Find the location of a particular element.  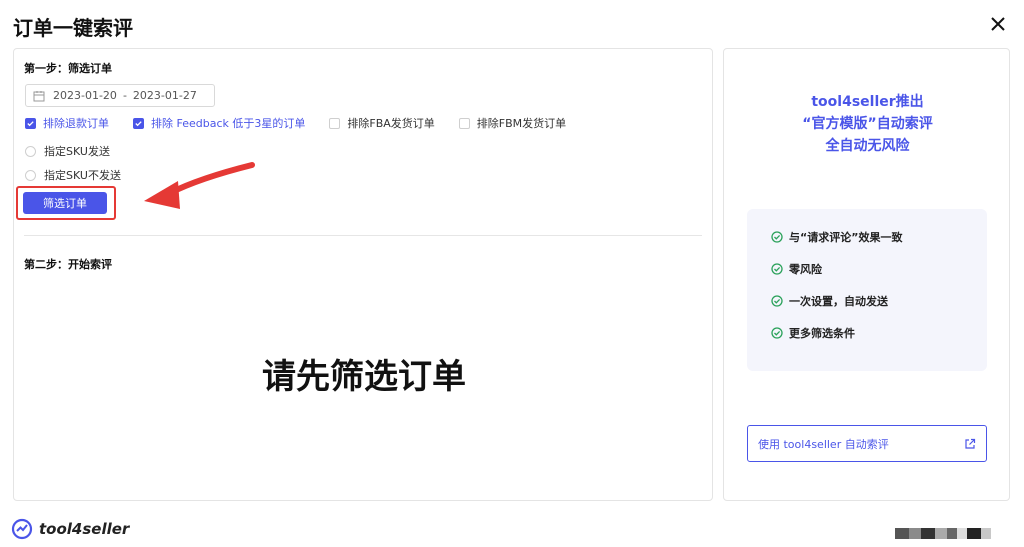

close-icon is located at coordinates (998, 24).